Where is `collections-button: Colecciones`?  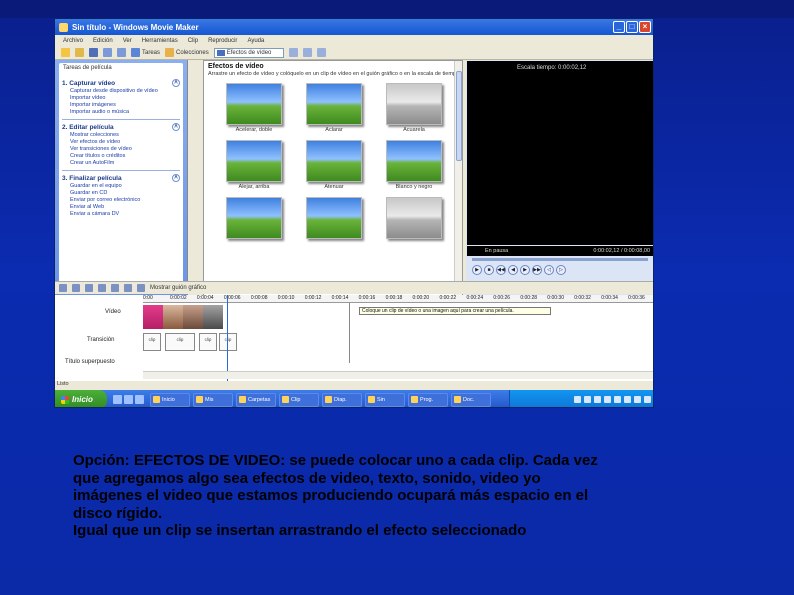
collections-button: Colecciones is located at coordinates (187, 52).